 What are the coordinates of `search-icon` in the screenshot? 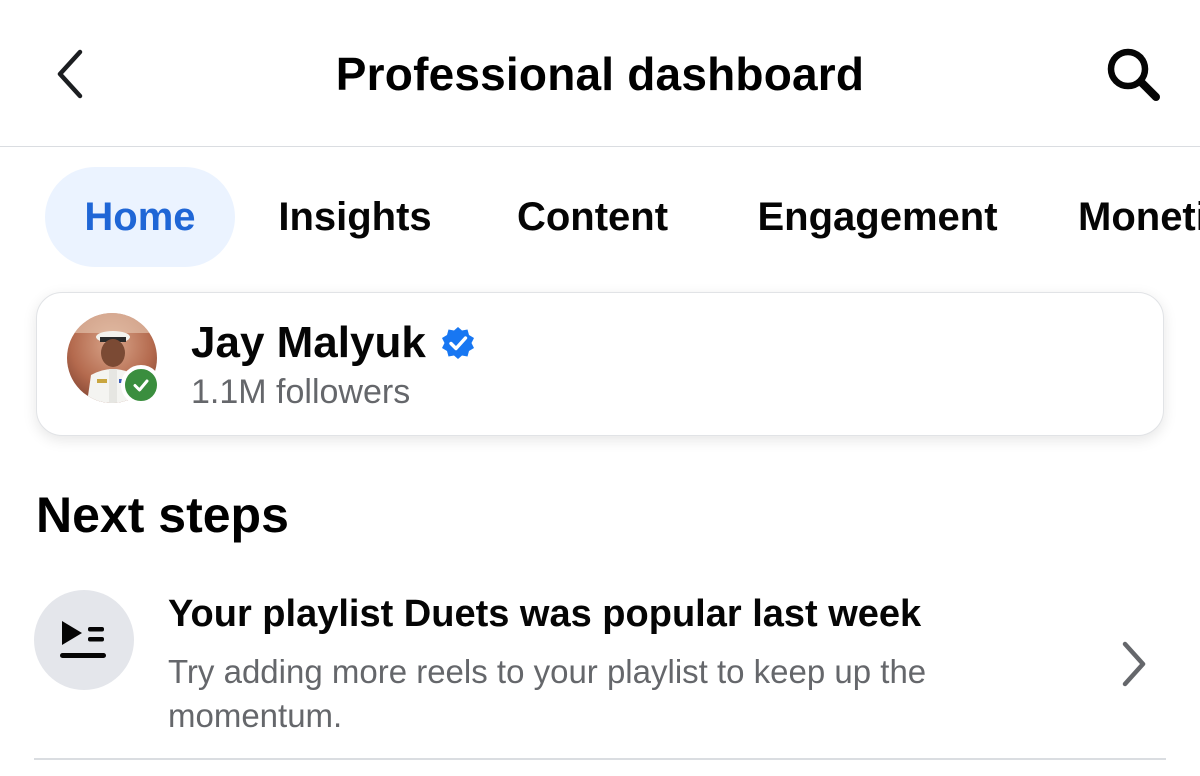 It's located at (1133, 74).